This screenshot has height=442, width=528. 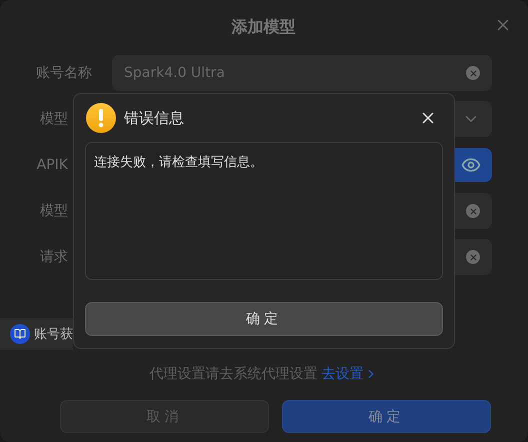 What do you see at coordinates (302, 73) in the screenshot?
I see `input-field: Spark4.0 Ultra` at bounding box center [302, 73].